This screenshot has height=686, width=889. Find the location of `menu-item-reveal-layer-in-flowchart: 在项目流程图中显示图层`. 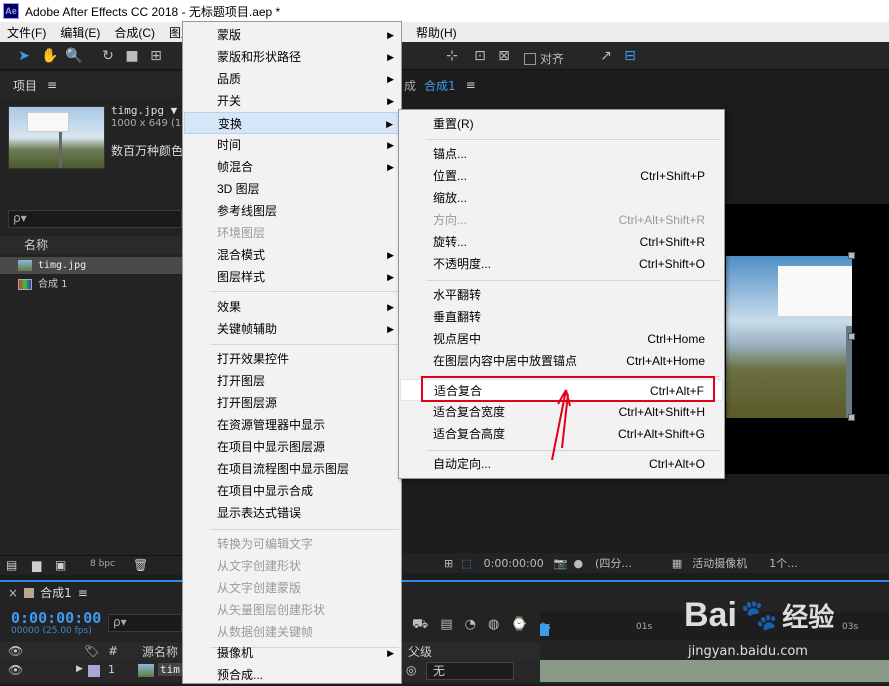

menu-item-reveal-layer-in-flowchart: 在项目流程图中显示图层 is located at coordinates (293, 469).